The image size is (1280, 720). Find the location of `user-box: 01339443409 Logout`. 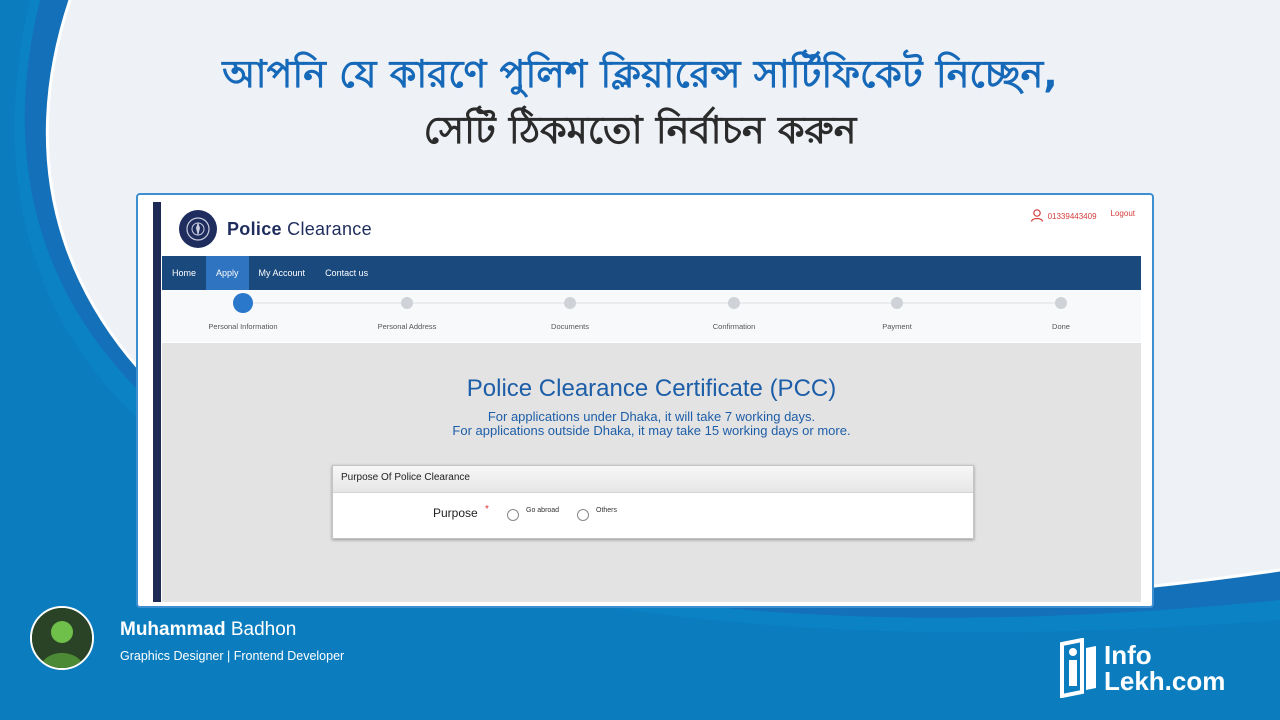

user-box: 01339443409 Logout is located at coordinates (1082, 215).